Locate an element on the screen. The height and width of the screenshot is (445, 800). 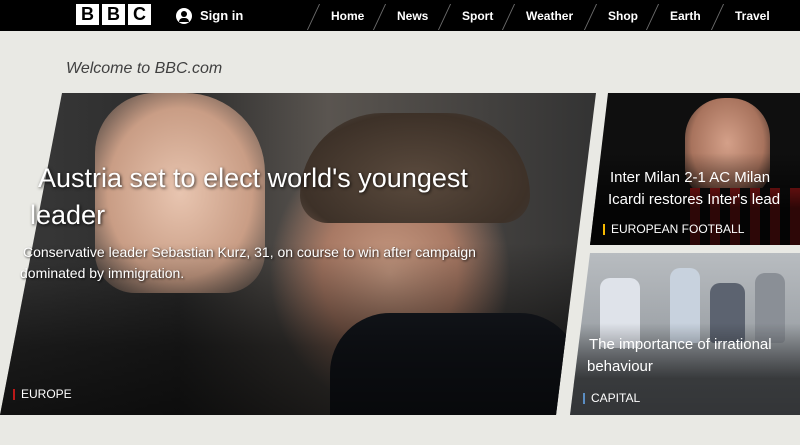
nav-item-shop: Shop is located at coordinates (618, 15).